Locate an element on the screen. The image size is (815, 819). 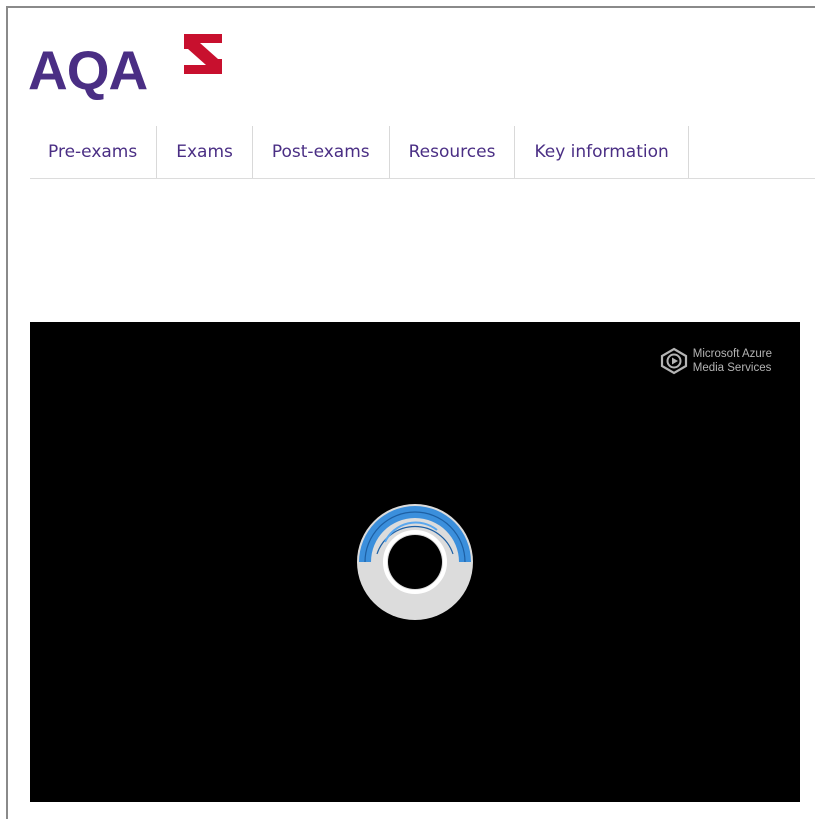
aqa-logo: AQA is located at coordinates (128, 65).